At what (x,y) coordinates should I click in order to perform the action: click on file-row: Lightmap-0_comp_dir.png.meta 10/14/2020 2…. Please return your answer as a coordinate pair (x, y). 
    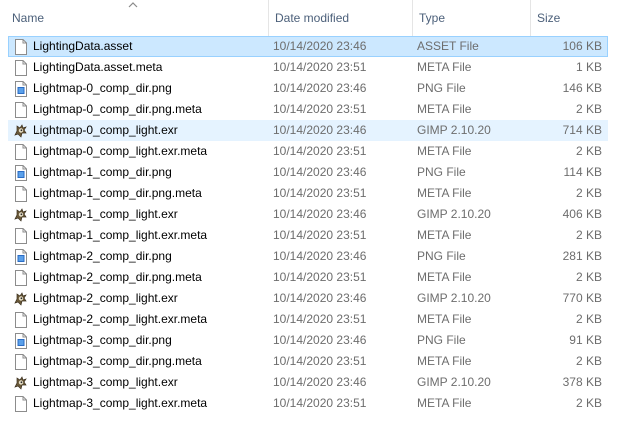
    Looking at the image, I should click on (308, 109).